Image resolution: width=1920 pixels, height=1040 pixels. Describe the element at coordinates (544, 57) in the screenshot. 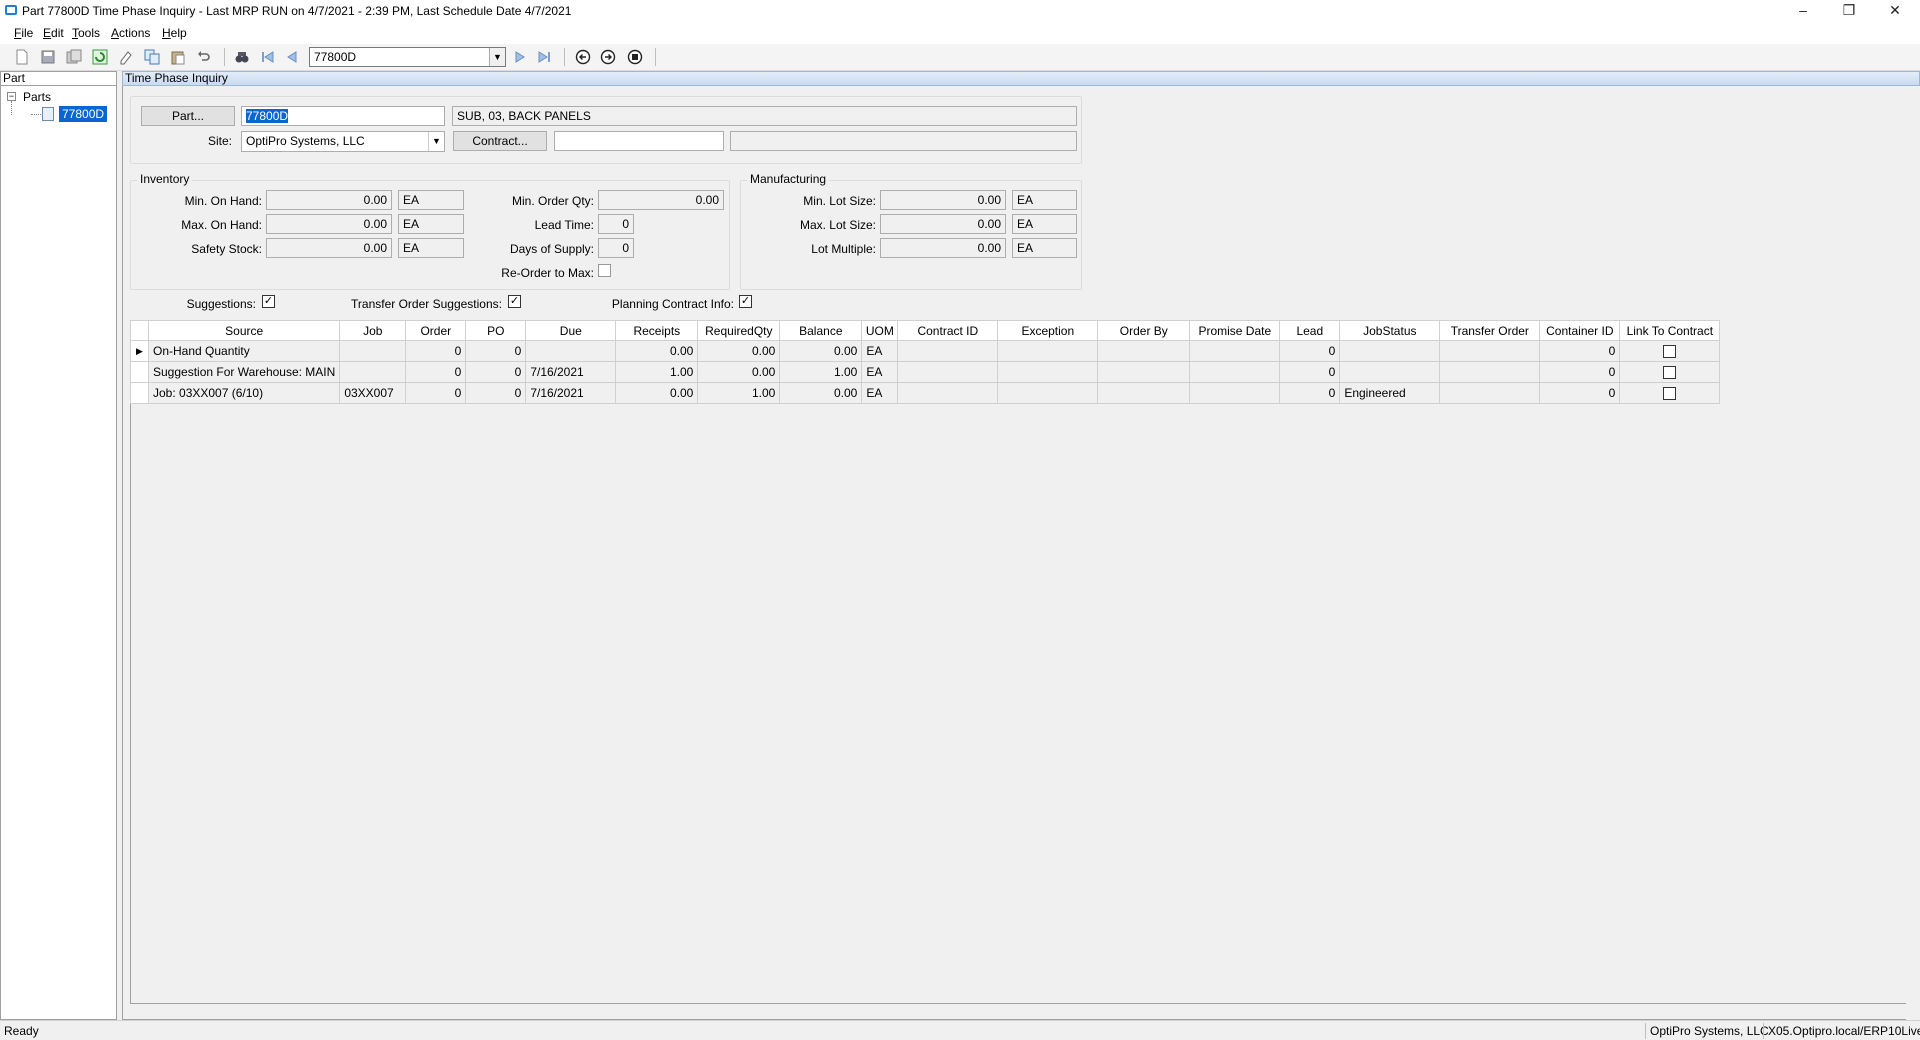

I see `last-record-icon` at that location.